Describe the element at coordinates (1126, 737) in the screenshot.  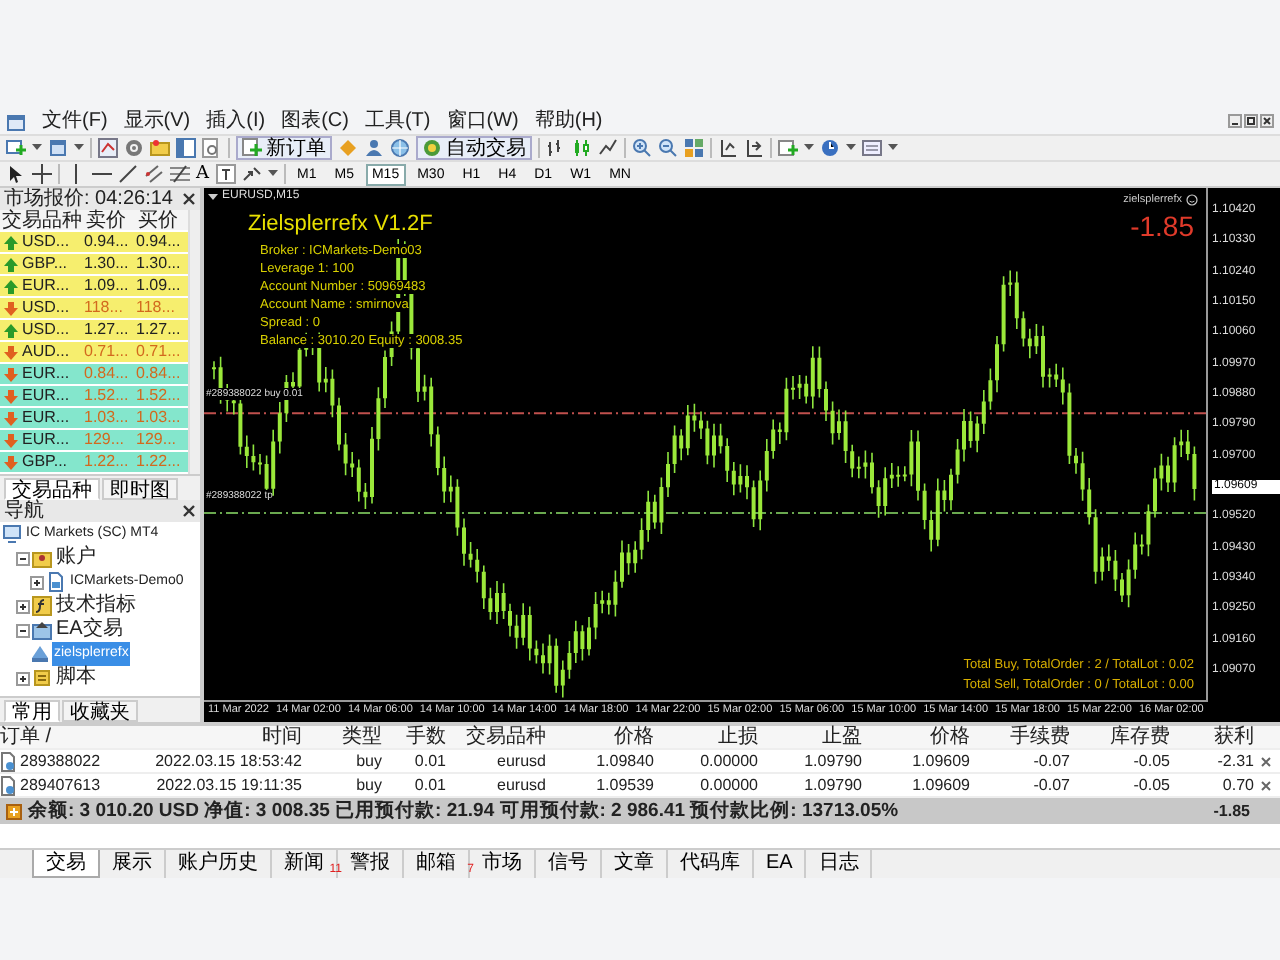
I see `column-header: 库存费` at that location.